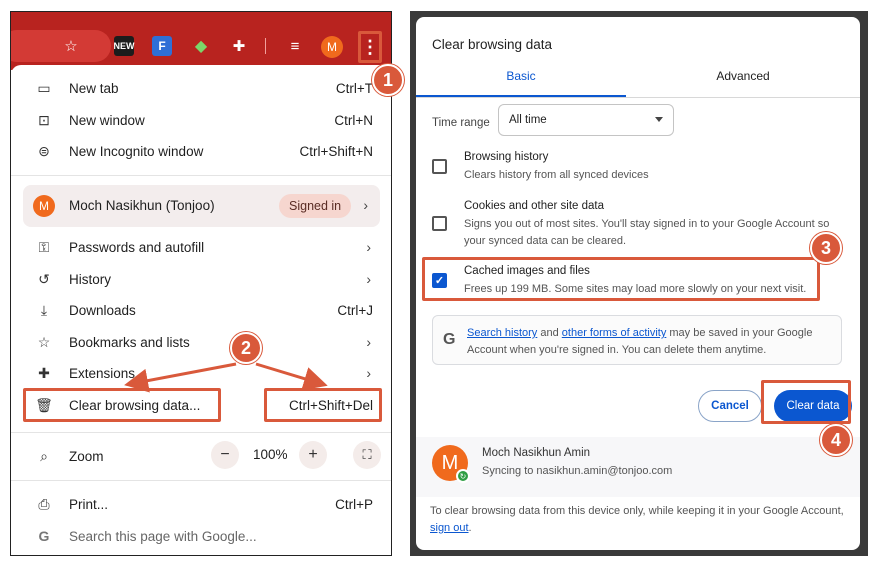 The height and width of the screenshot is (565, 879). Describe the element at coordinates (370, 47) in the screenshot. I see `menu-kebab-button: ⋮` at that location.